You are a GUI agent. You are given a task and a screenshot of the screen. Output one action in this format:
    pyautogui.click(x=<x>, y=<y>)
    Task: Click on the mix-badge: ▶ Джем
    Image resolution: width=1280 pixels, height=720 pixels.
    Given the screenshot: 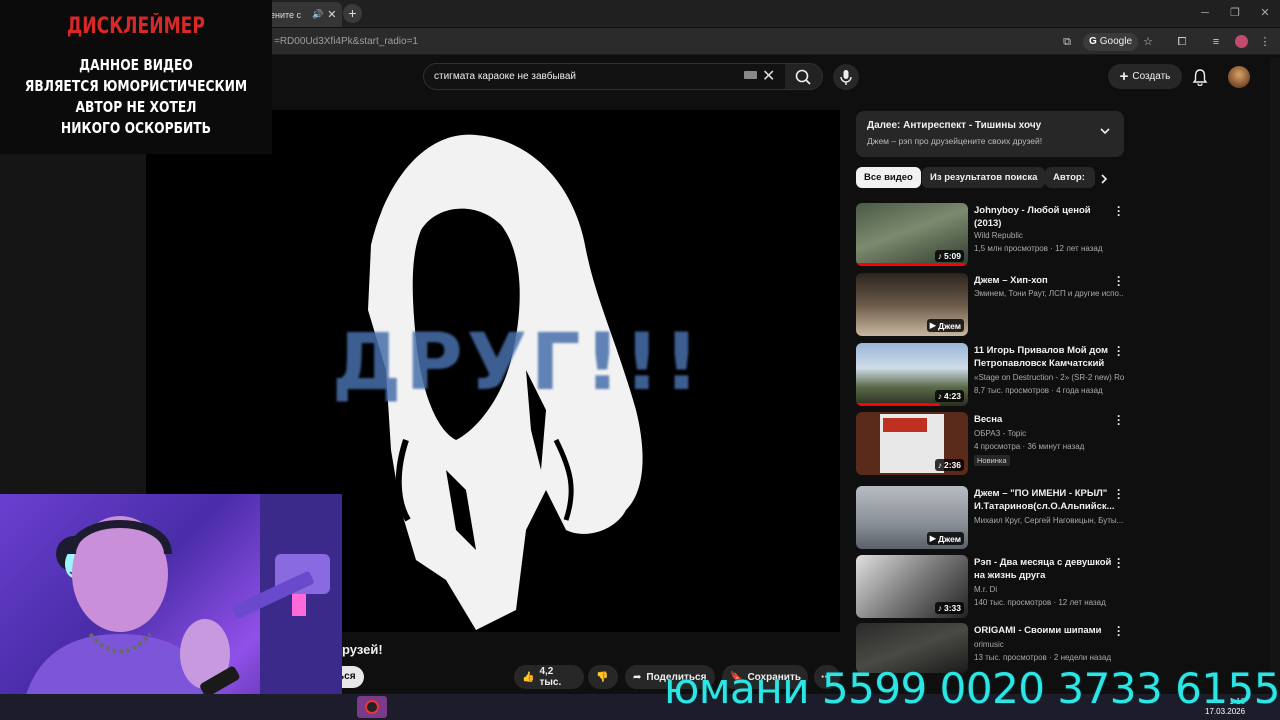 What is the action you would take?
    pyautogui.click(x=945, y=538)
    